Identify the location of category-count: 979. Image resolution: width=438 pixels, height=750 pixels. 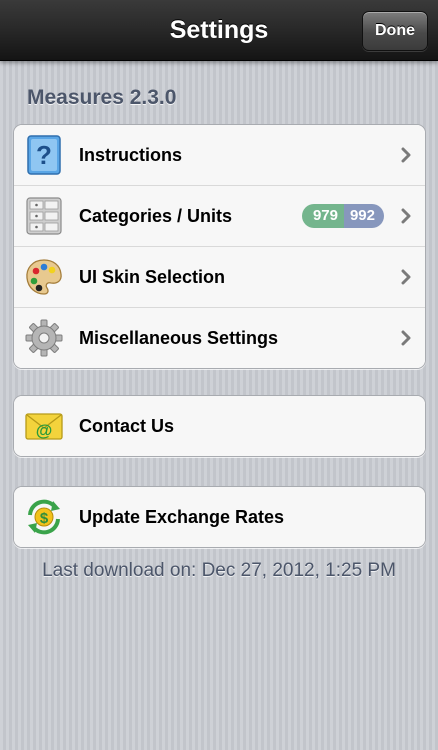
(322, 216).